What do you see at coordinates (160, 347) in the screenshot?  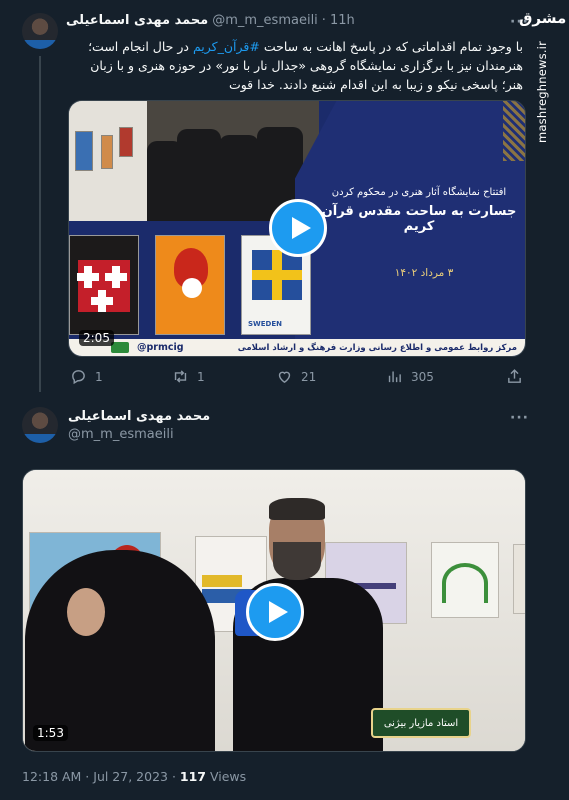 I see `channel-handle: @prmcig` at bounding box center [160, 347].